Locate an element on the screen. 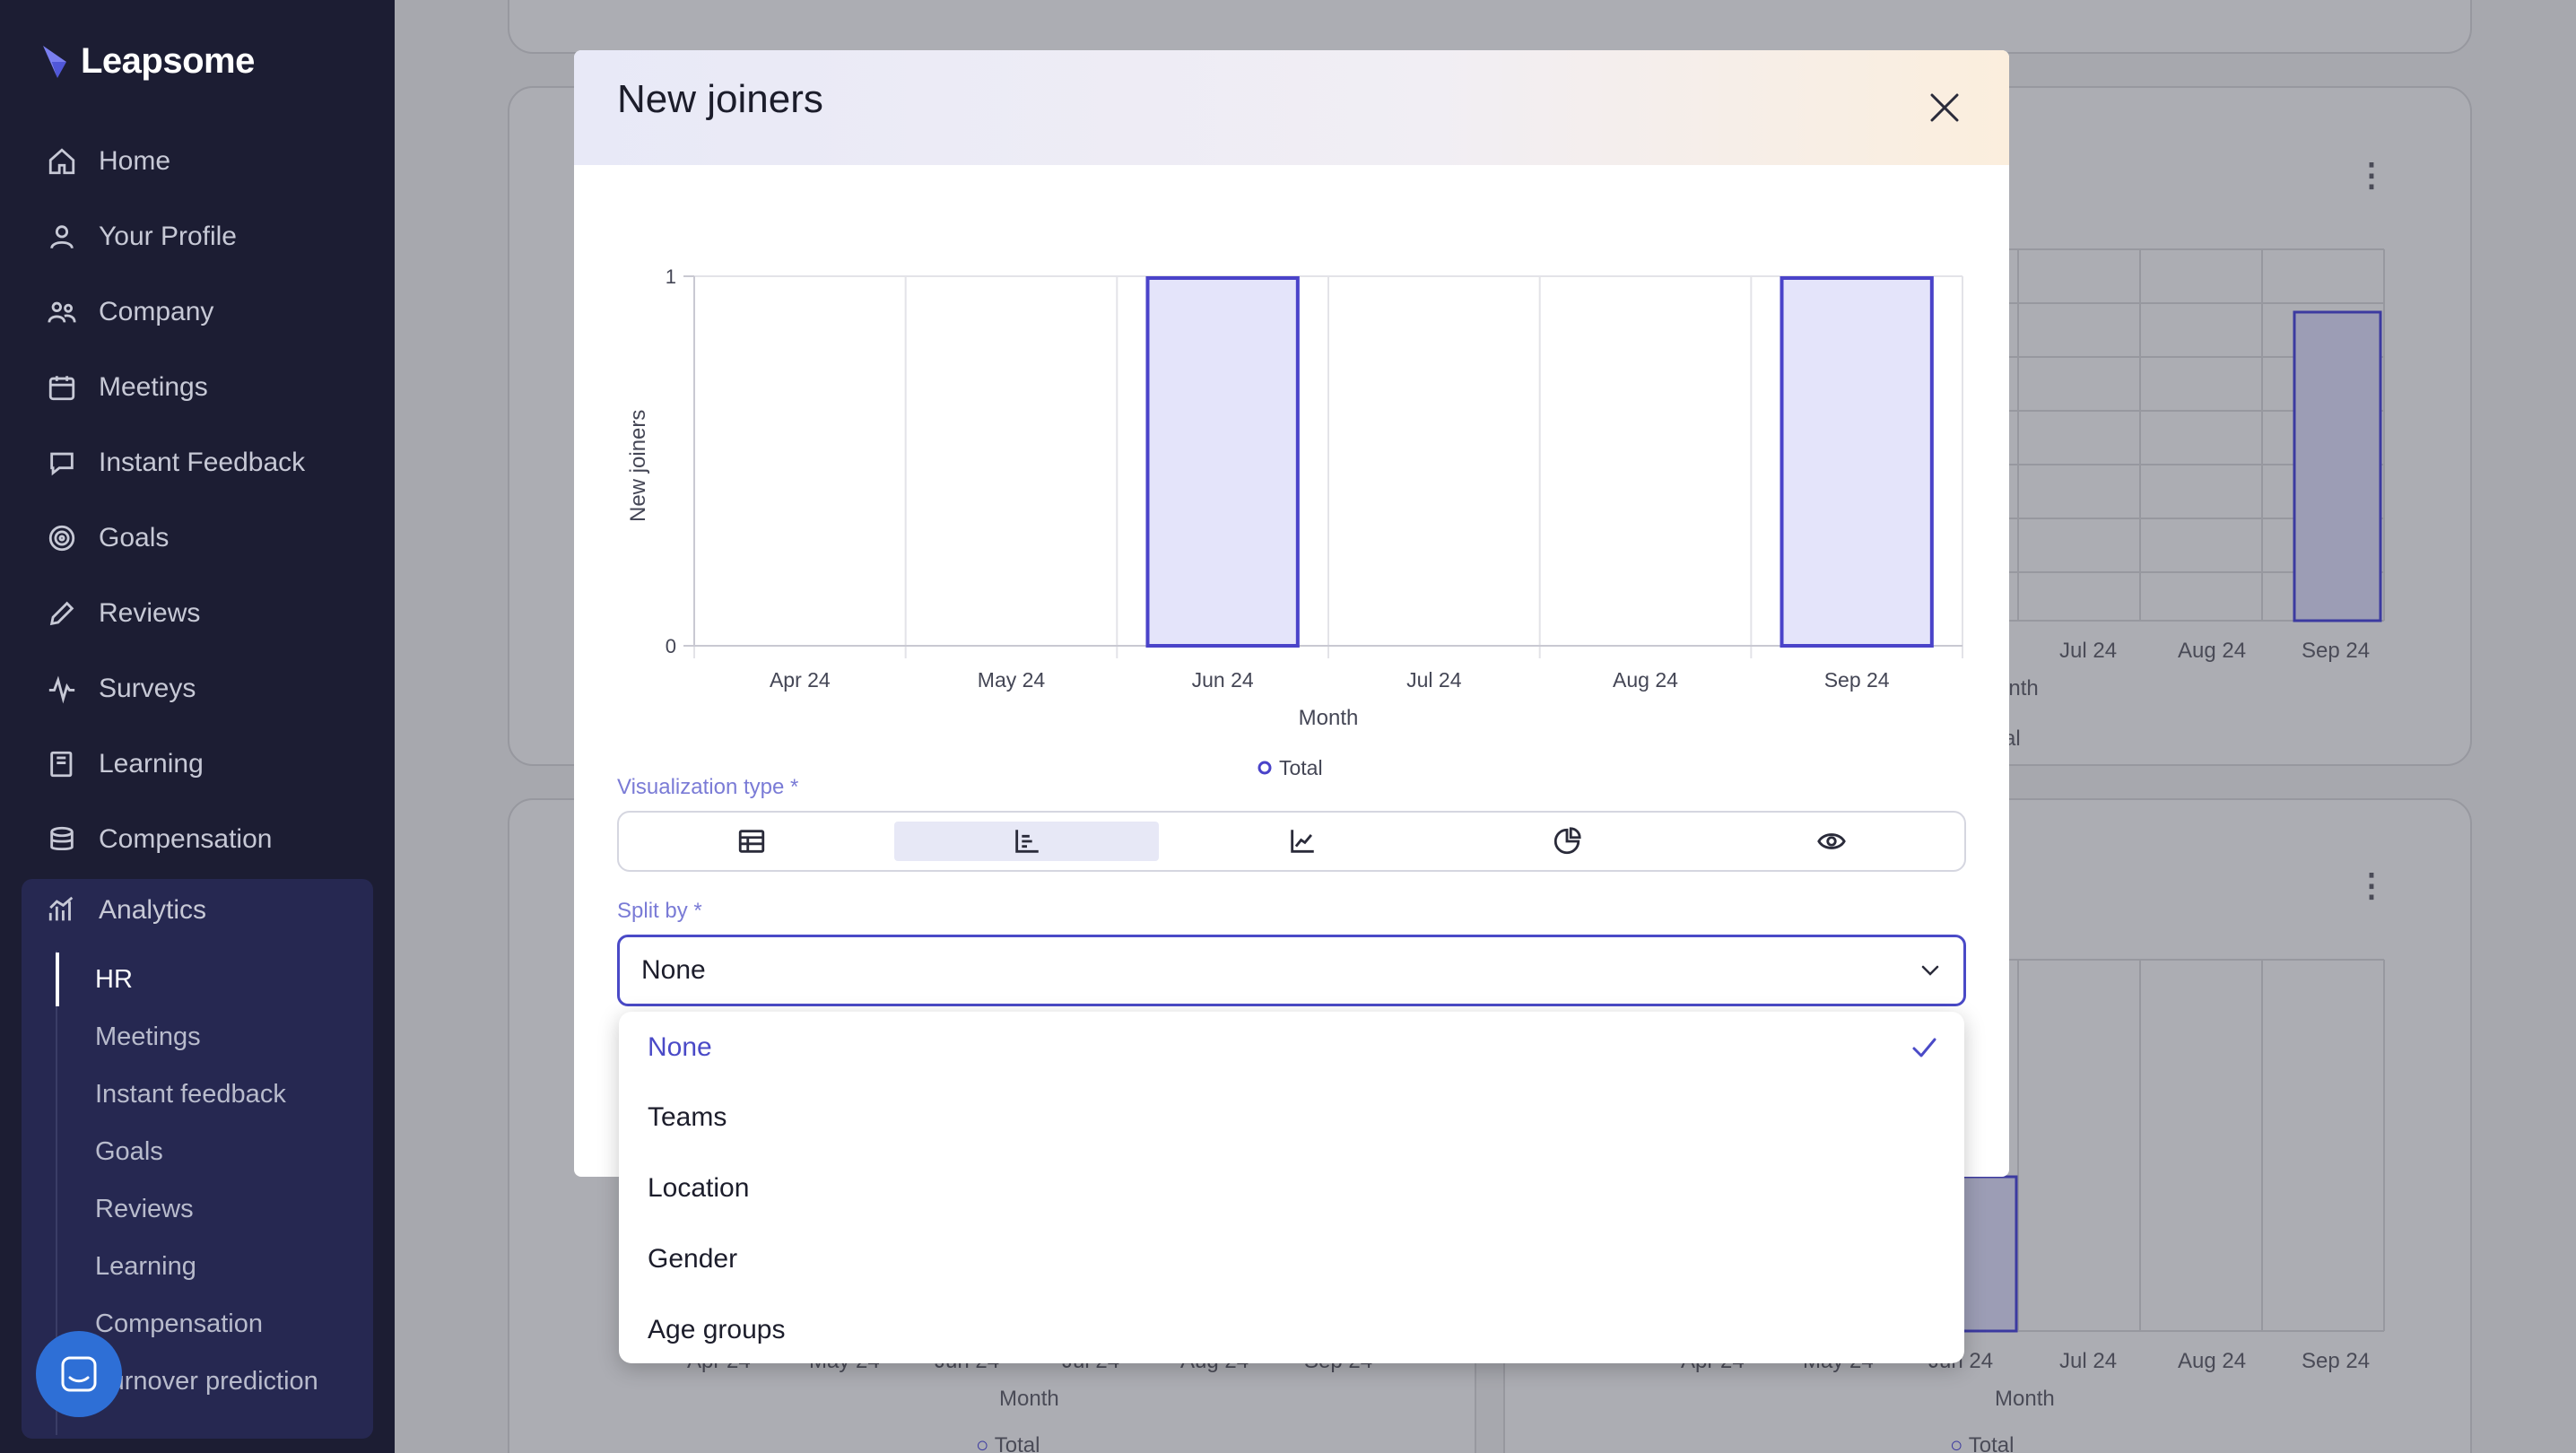 The height and width of the screenshot is (1453, 2576). chevron-down-icon is located at coordinates (1930, 970).